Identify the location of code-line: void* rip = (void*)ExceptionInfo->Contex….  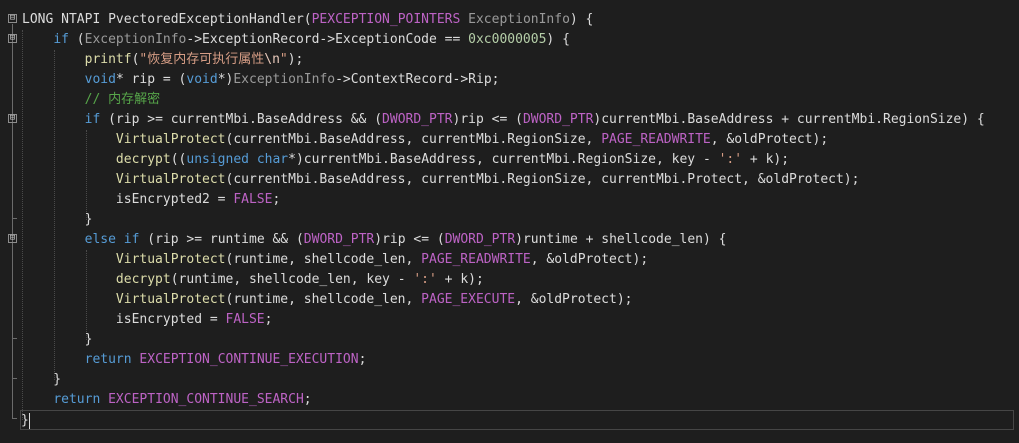
(261, 80).